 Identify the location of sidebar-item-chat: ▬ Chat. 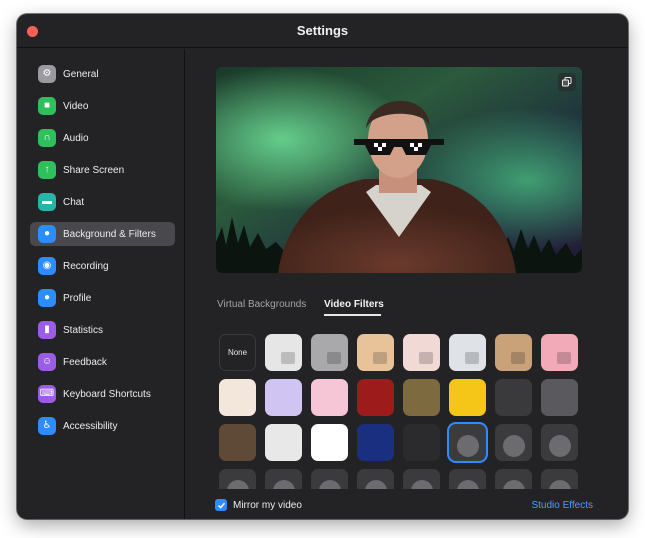
(102, 202).